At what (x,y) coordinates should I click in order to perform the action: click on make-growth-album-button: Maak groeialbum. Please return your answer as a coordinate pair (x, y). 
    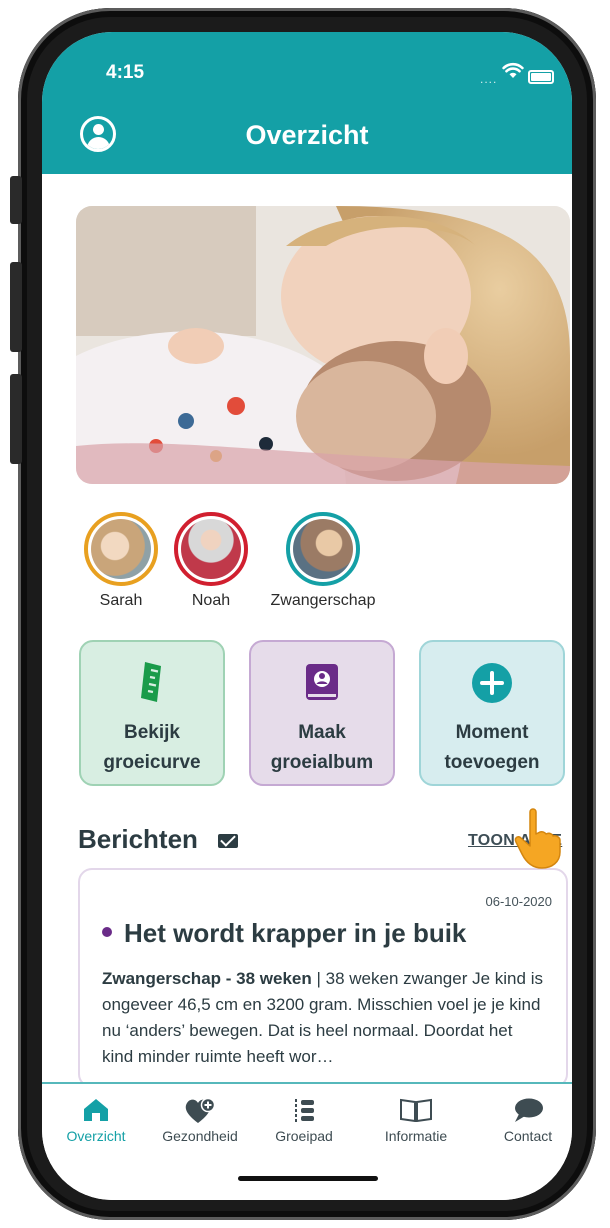
    Looking at the image, I should click on (322, 713).